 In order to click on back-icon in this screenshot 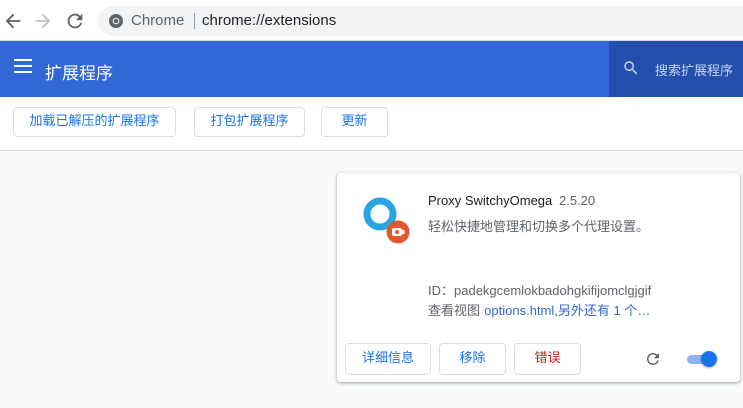, I will do `click(13, 21)`.